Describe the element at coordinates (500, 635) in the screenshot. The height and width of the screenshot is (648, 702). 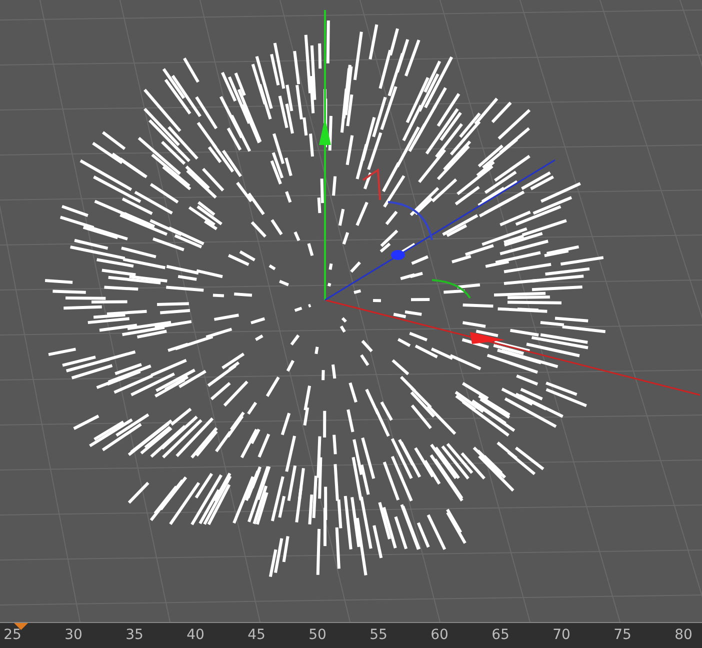
I see `frame-number: 65` at that location.